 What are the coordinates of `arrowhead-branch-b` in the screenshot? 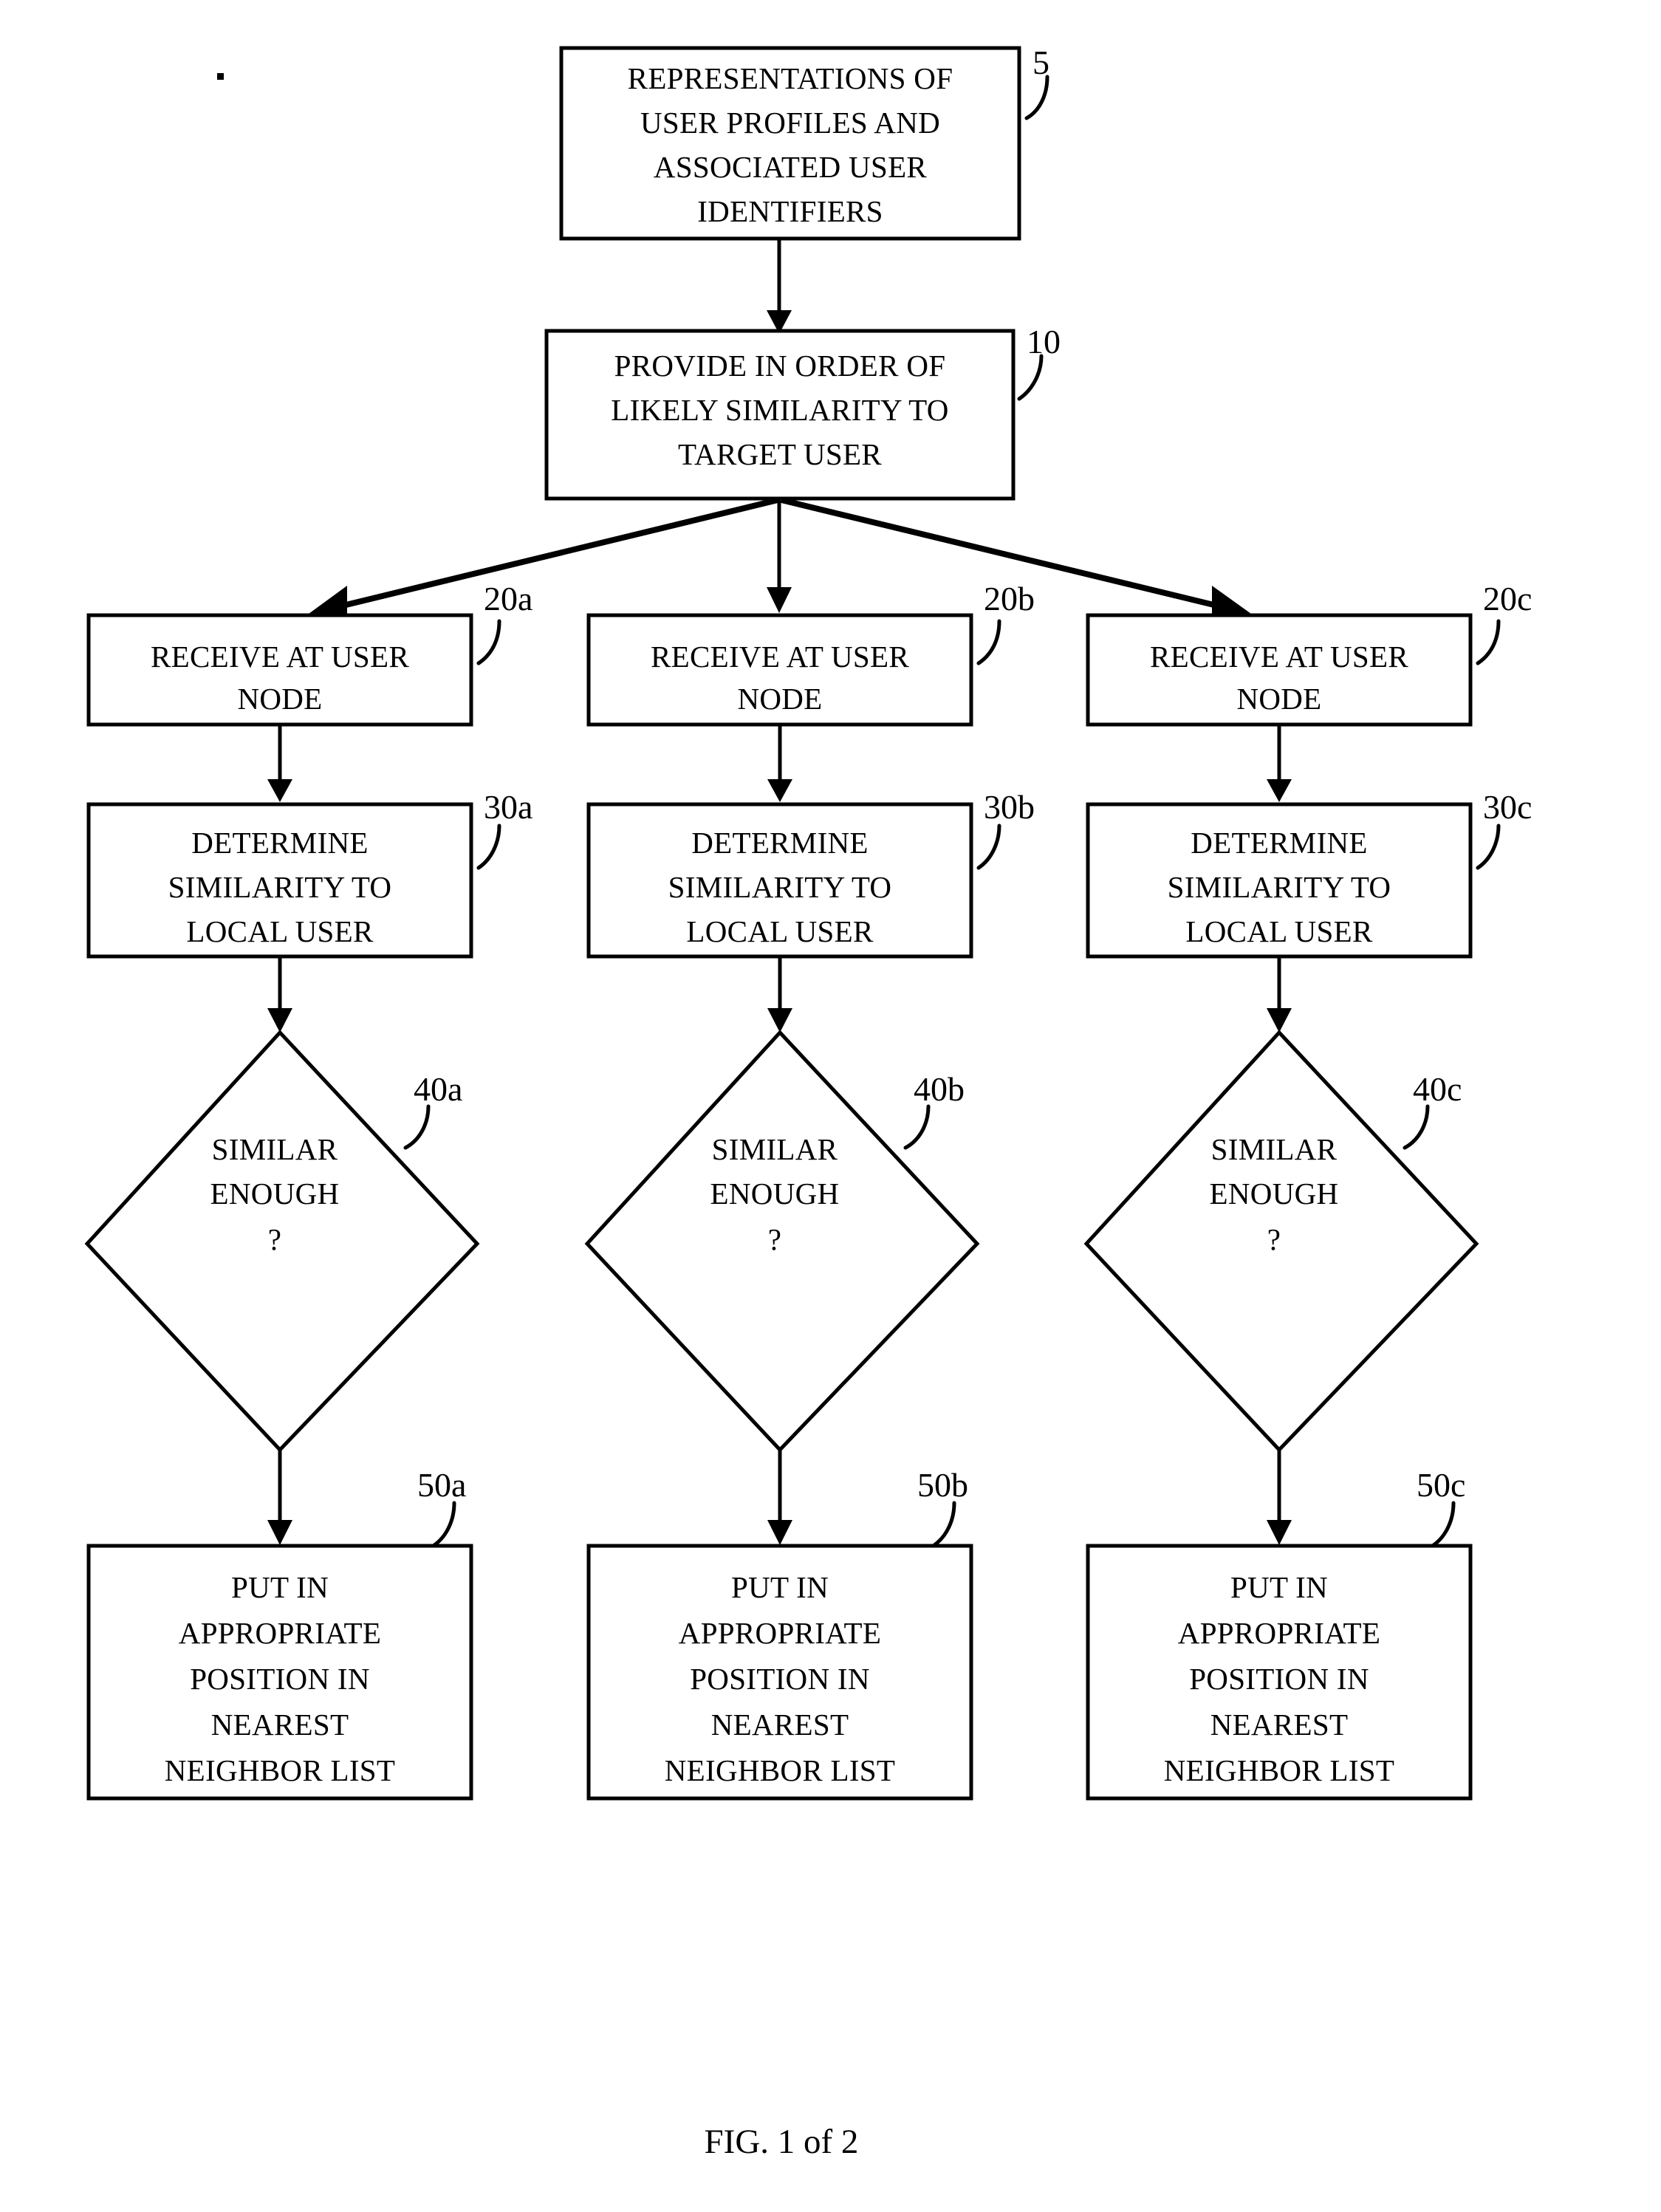 It's located at (779, 600).